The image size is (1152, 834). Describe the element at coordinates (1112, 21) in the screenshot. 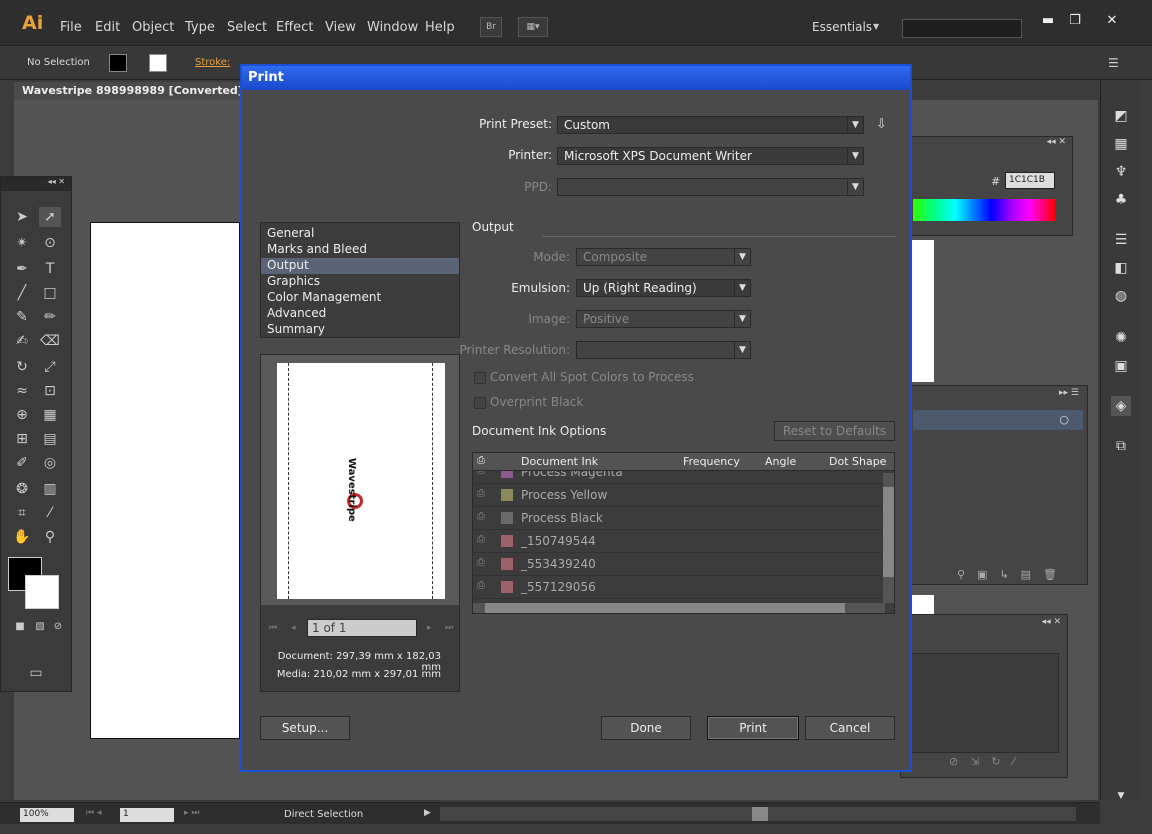

I see `close-icon: ✕` at that location.